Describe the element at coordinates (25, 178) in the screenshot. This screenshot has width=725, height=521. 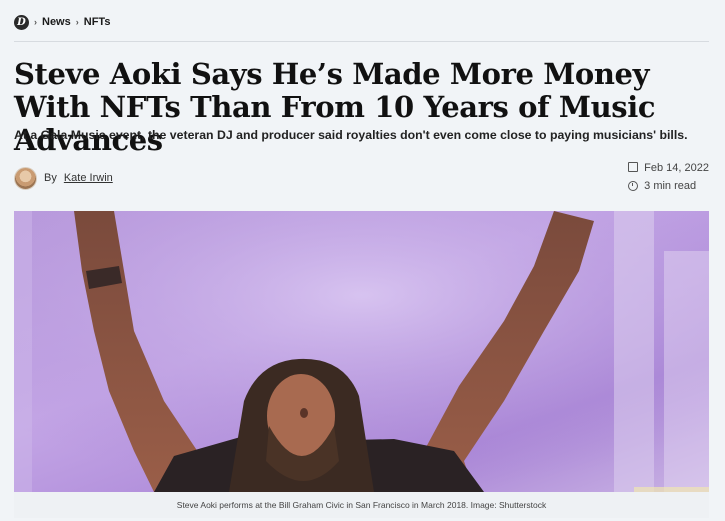
I see `author-avatar` at that location.